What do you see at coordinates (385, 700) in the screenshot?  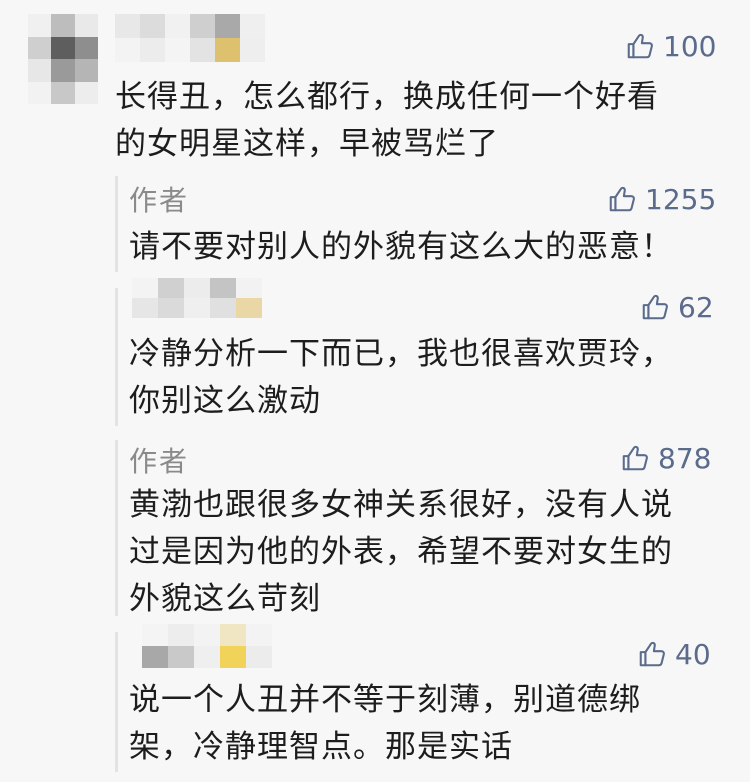 I see `reply-line: 说一个人丑并不等于刻薄，别道德绑` at bounding box center [385, 700].